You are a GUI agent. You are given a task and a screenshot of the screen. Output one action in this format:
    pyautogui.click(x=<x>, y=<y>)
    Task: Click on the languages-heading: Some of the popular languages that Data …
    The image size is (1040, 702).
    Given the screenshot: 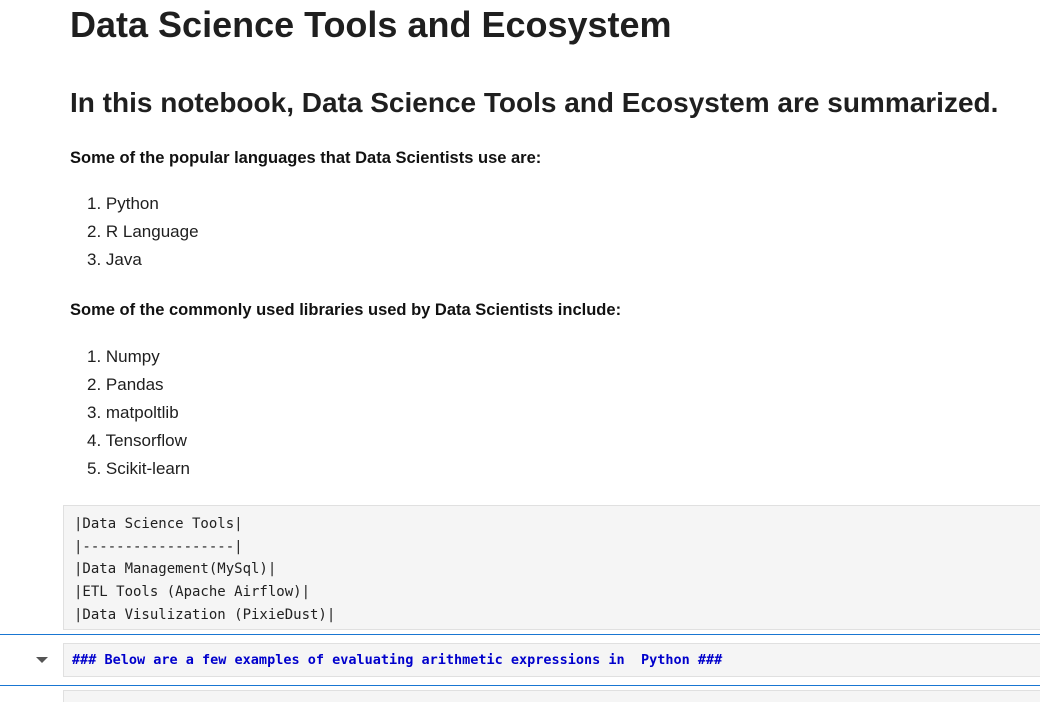 What is the action you would take?
    pyautogui.click(x=306, y=158)
    